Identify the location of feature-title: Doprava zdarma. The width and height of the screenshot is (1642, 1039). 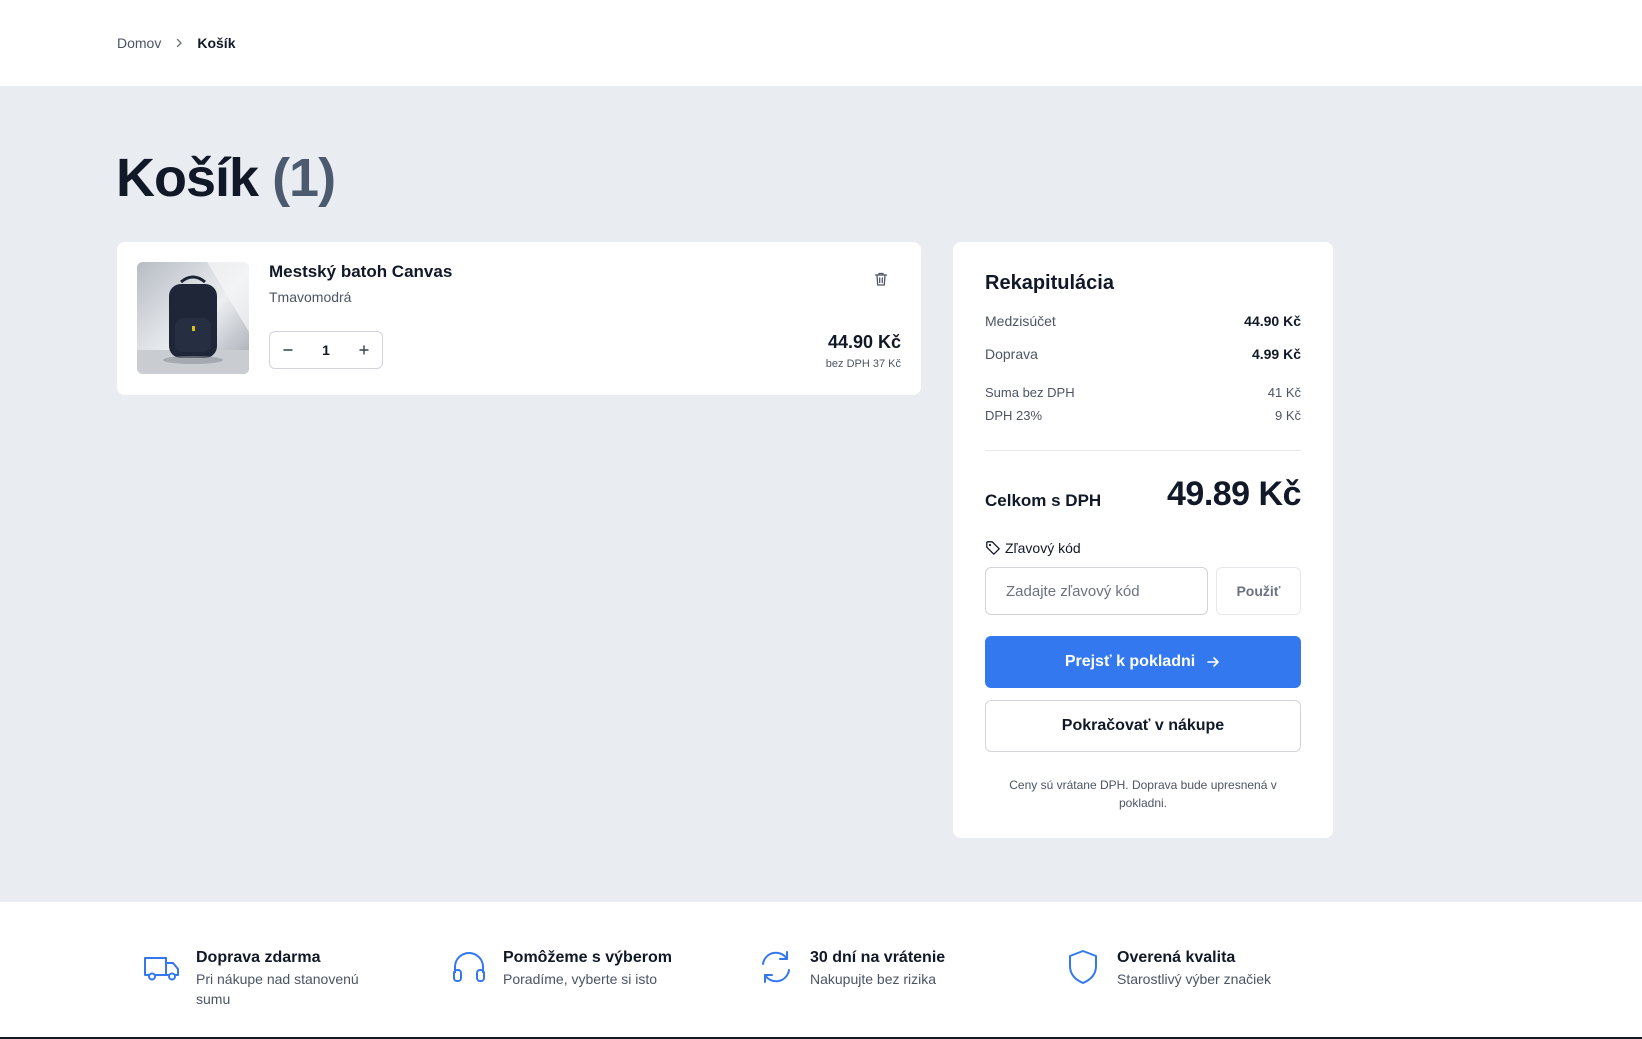
(258, 957).